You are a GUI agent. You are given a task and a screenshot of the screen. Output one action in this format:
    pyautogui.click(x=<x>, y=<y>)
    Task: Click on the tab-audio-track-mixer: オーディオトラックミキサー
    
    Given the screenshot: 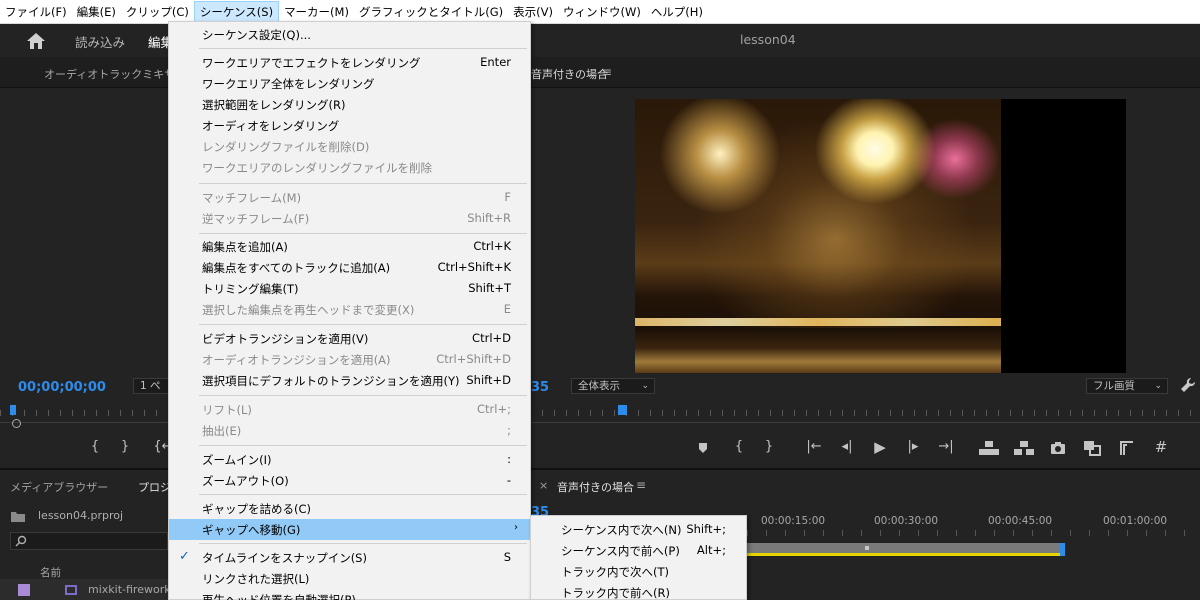 What is the action you would take?
    pyautogui.click(x=115, y=74)
    